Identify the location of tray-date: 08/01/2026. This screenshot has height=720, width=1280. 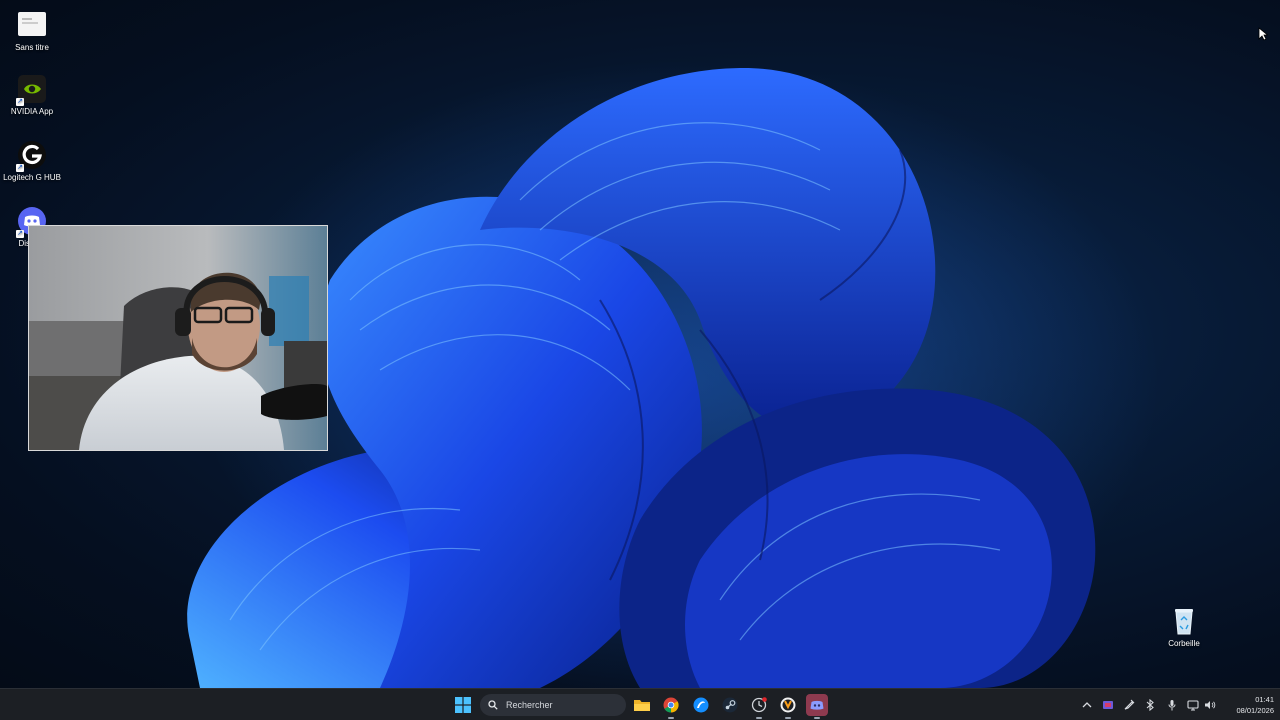
(1255, 710).